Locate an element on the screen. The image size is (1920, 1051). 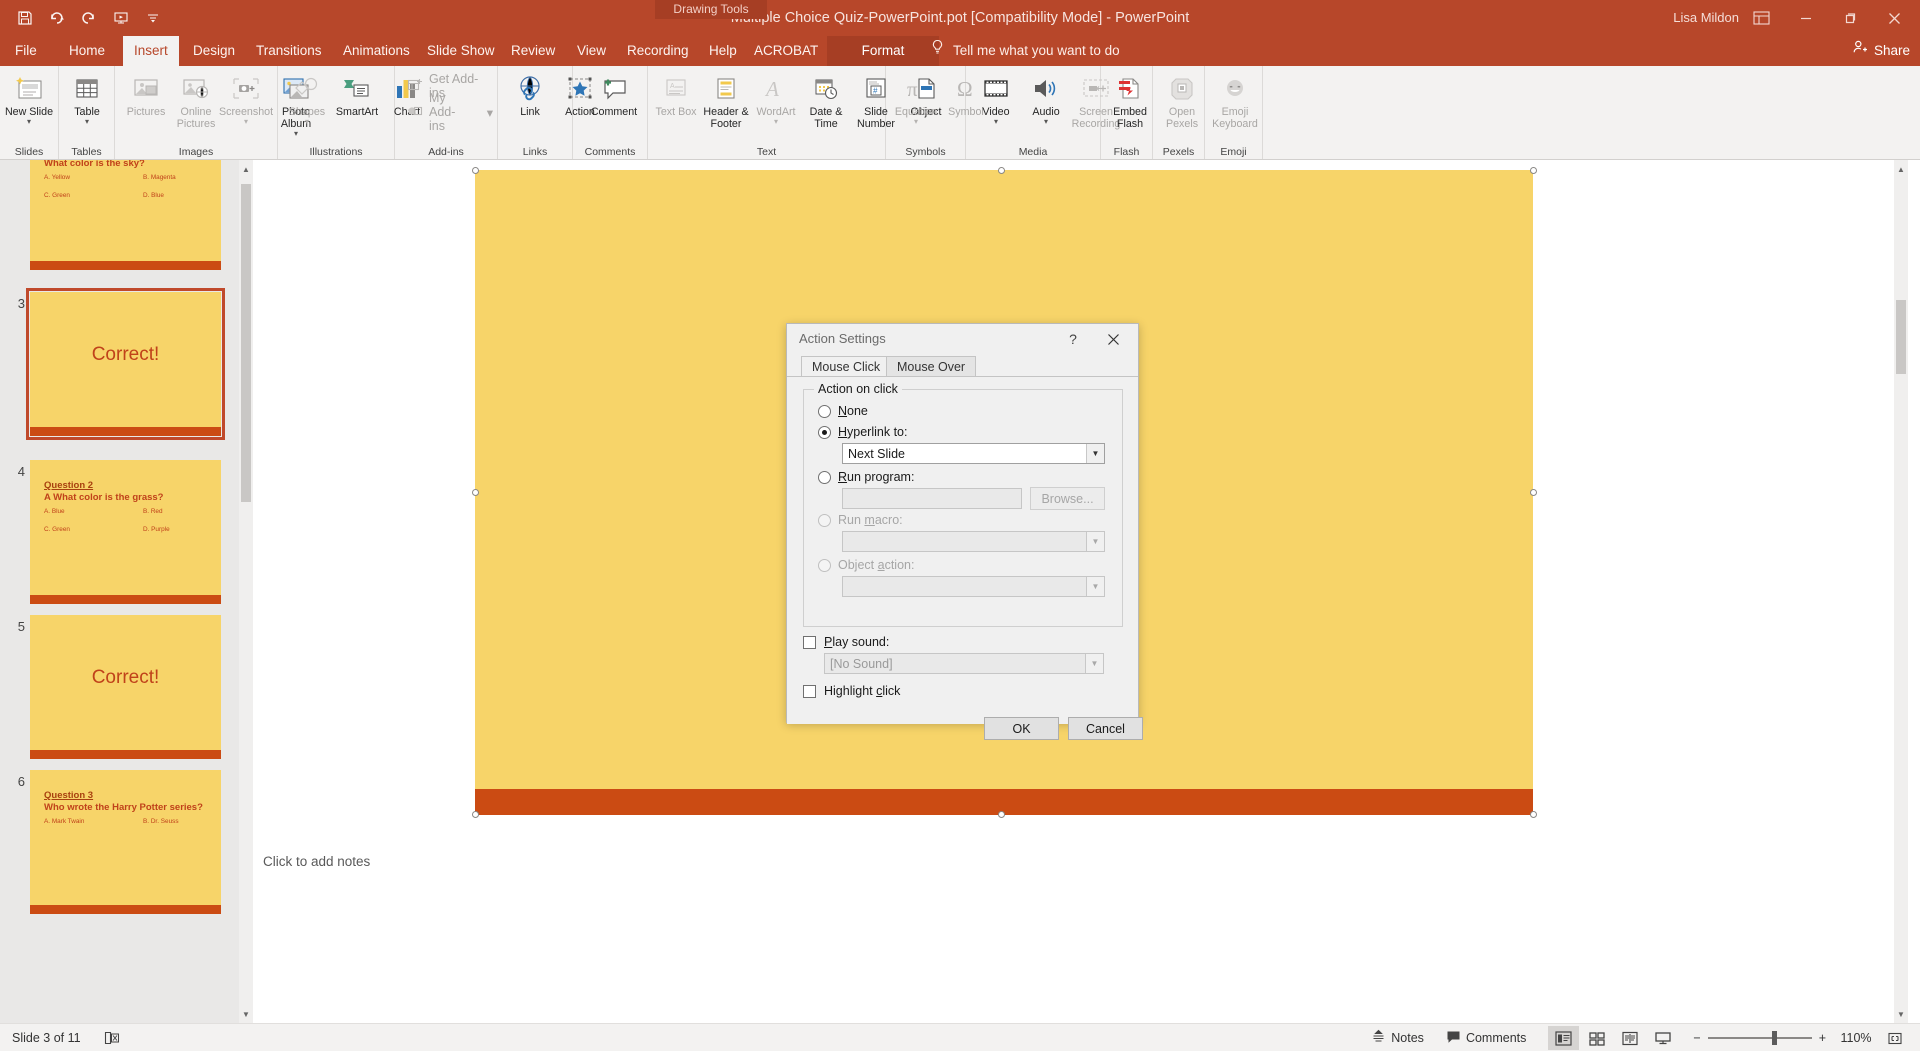
fit-to-window-button is located at coordinates (1894, 1038).